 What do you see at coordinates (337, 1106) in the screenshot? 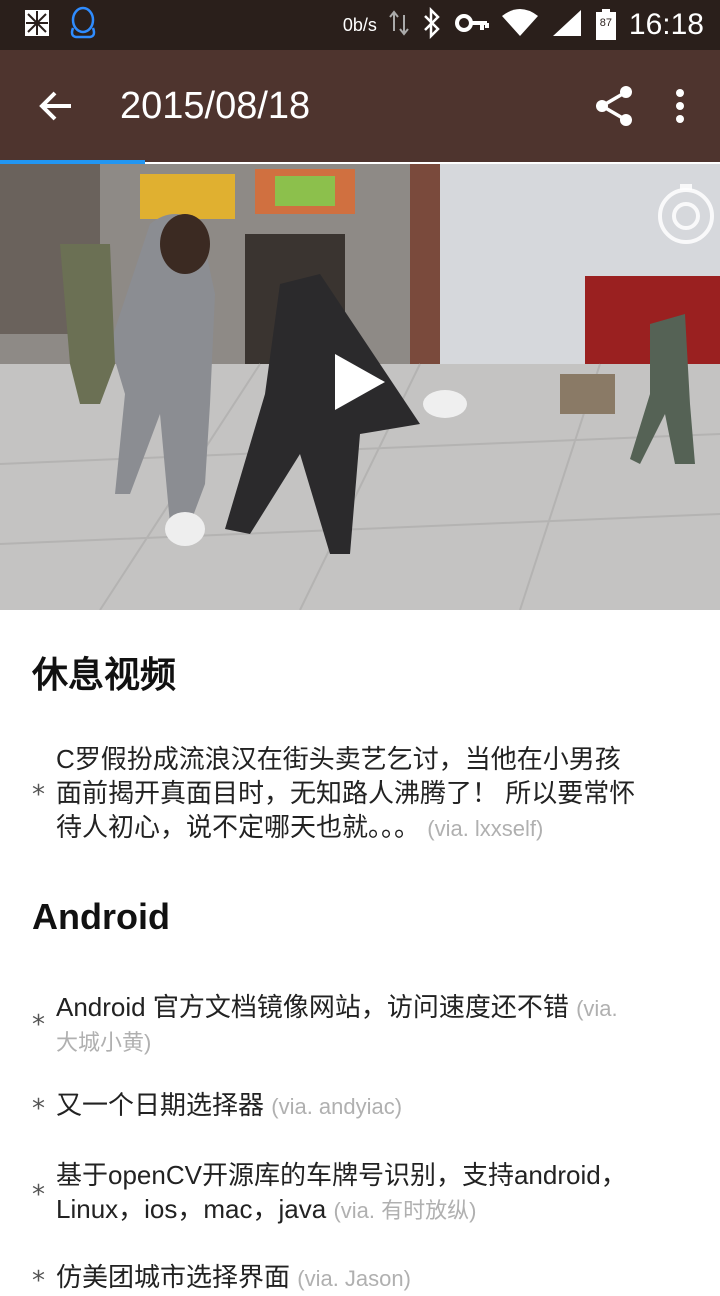
I see `via-label: (via. andyiac)` at bounding box center [337, 1106].